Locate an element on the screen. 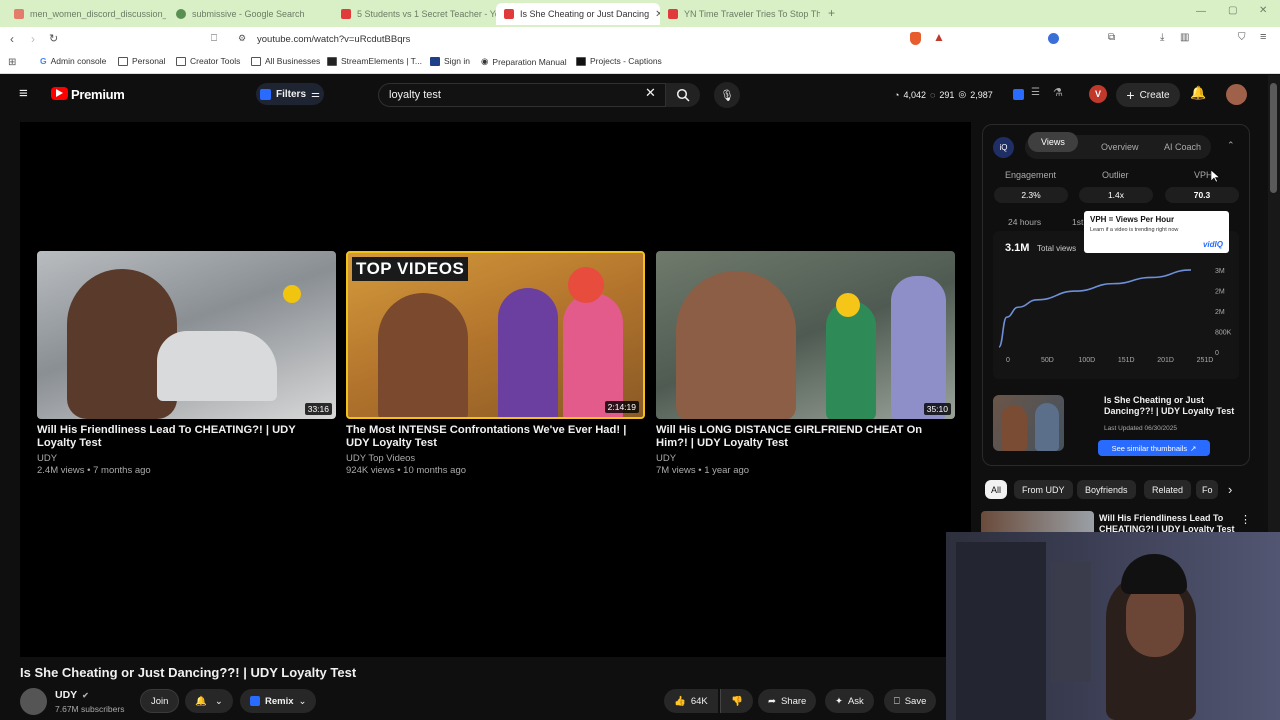  browser-tab: men_women_discord_discussion_to is located at coordinates (86, 14).